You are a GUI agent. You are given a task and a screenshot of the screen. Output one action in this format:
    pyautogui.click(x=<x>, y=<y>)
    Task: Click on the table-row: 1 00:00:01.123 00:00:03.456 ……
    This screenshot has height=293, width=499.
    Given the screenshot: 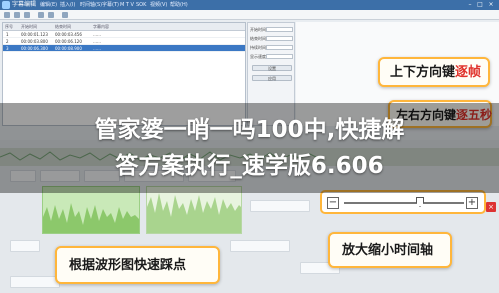 What is the action you would take?
    pyautogui.click(x=124, y=34)
    